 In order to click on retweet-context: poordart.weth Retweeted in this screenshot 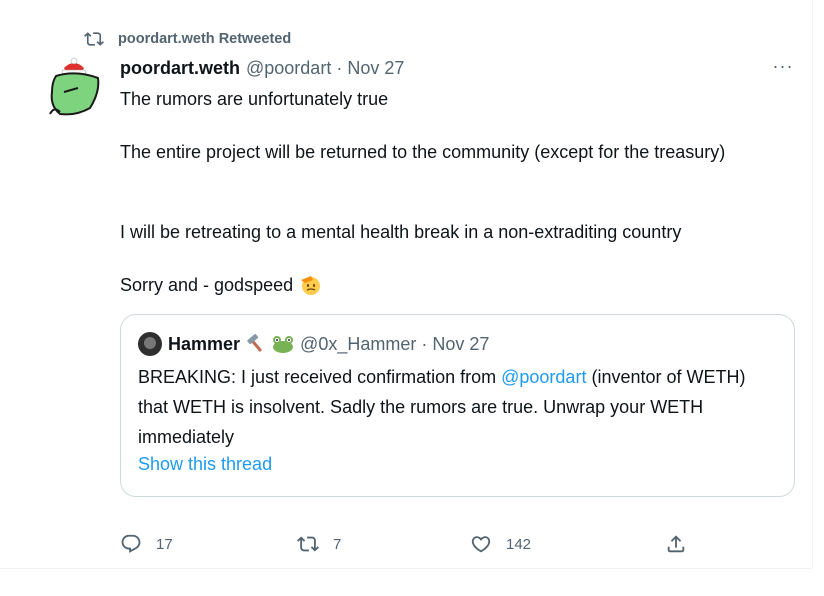, I will do `click(187, 39)`.